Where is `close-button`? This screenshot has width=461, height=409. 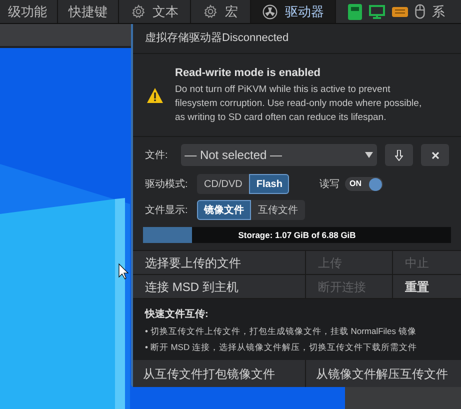
close-button is located at coordinates (435, 155).